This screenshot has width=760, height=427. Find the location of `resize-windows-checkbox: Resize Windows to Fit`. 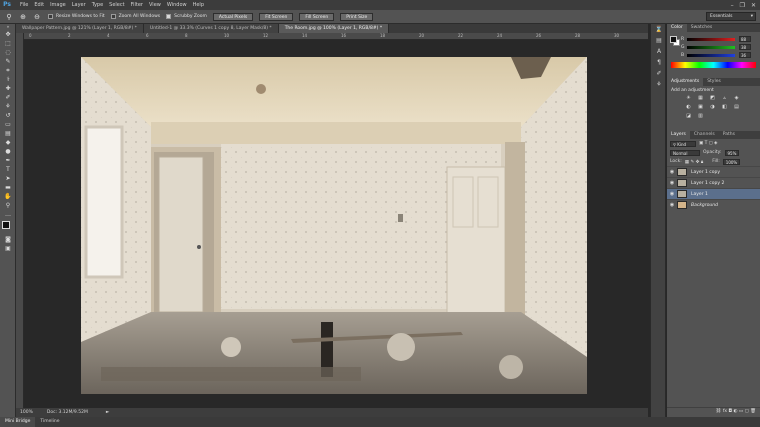

resize-windows-checkbox: Resize Windows to Fit is located at coordinates (76, 16).